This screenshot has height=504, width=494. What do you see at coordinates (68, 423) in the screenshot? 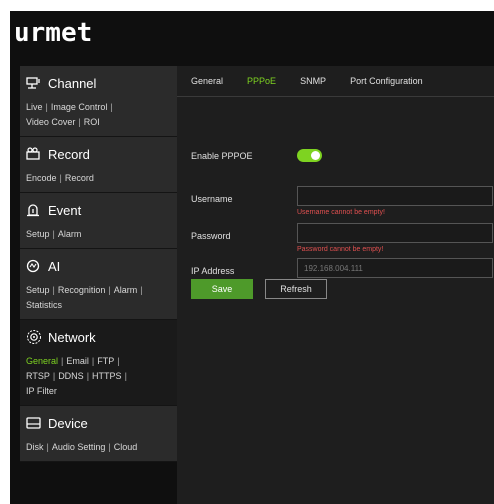
I see `sidebar-title-device: Device` at bounding box center [68, 423].